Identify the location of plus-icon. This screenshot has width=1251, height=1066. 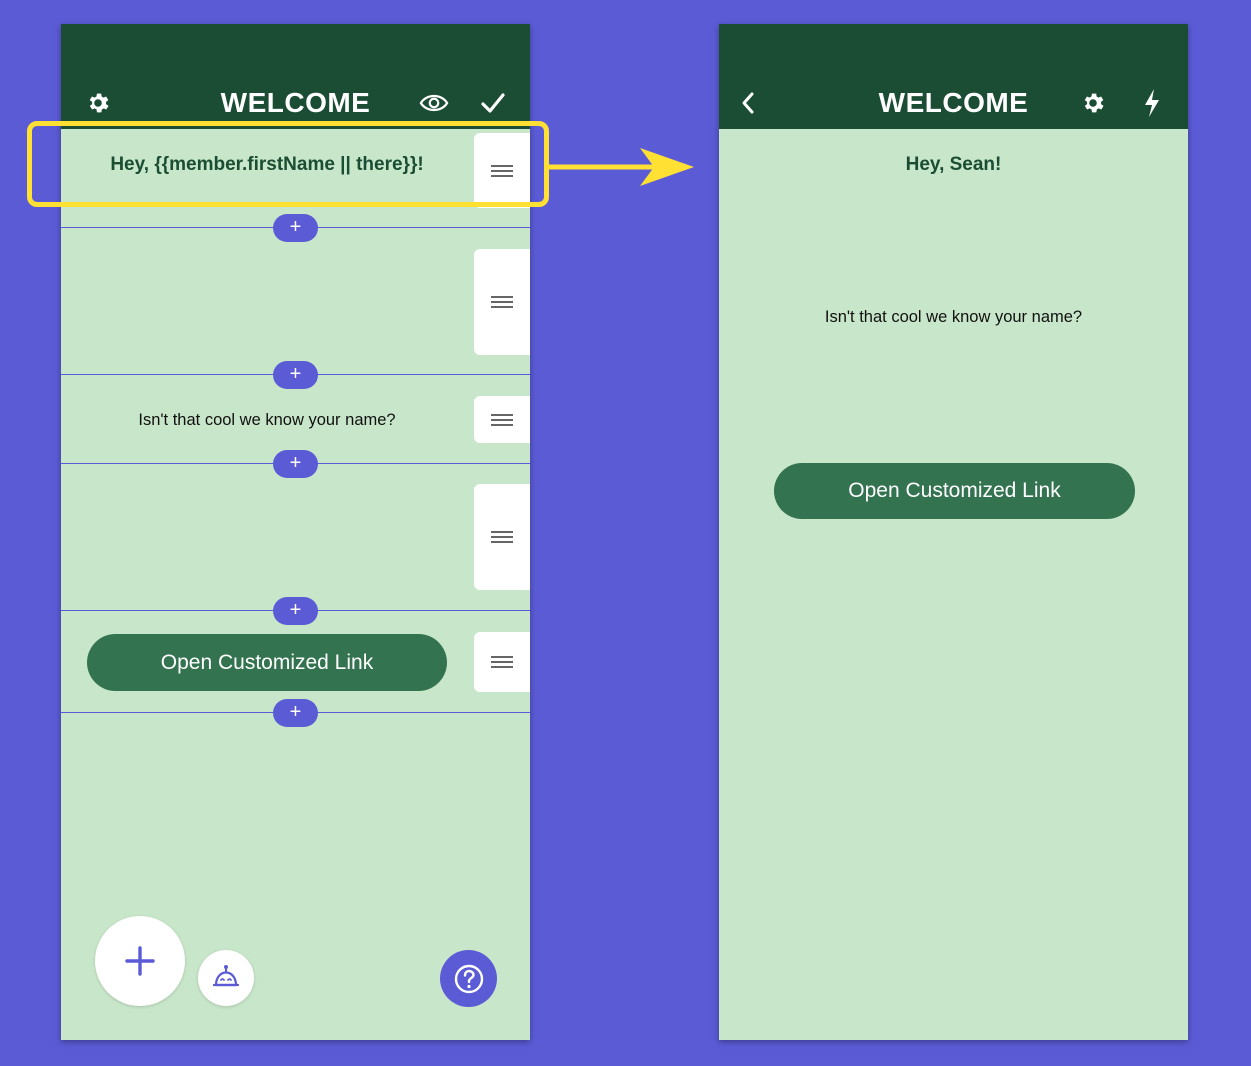
(140, 961).